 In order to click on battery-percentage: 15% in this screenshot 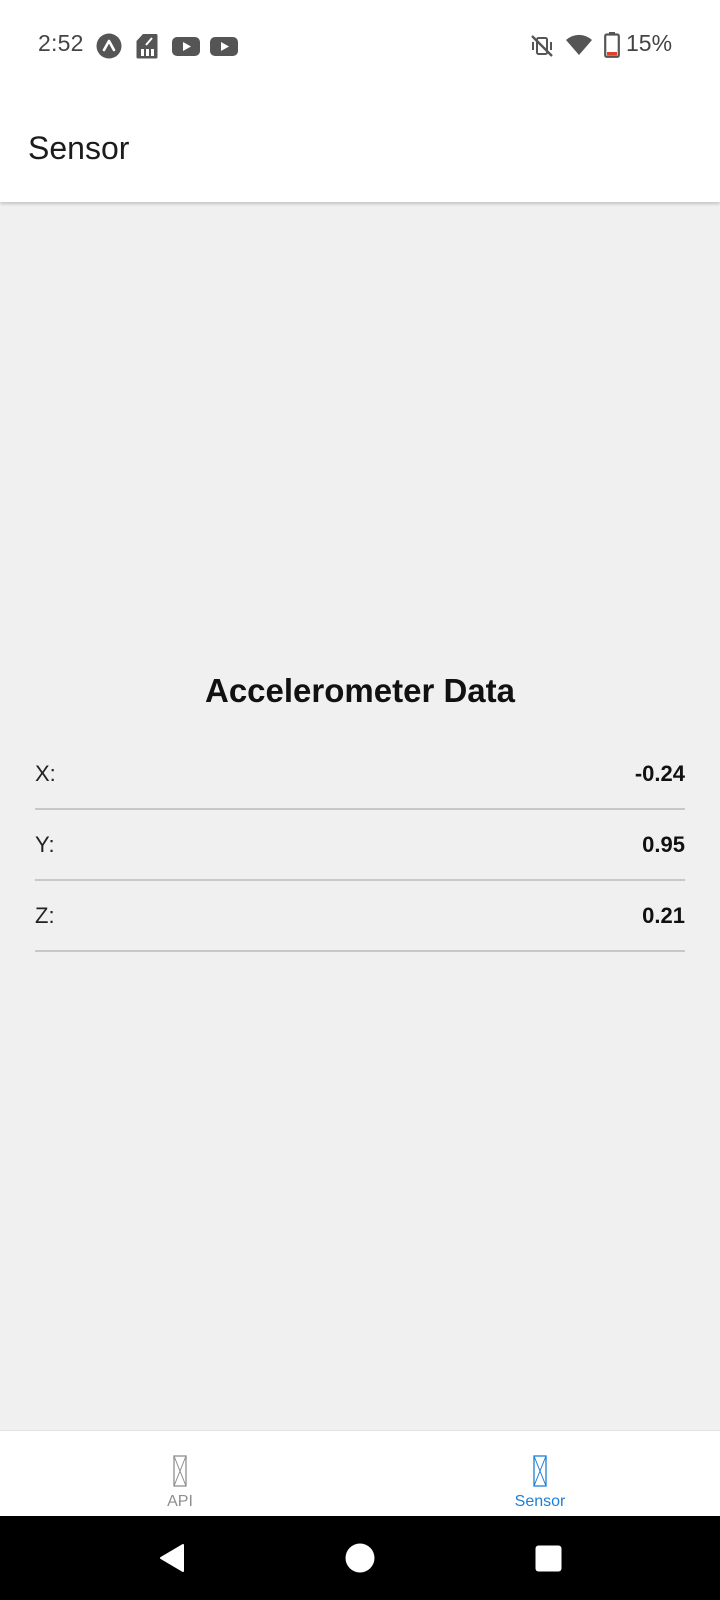, I will do `click(649, 43)`.